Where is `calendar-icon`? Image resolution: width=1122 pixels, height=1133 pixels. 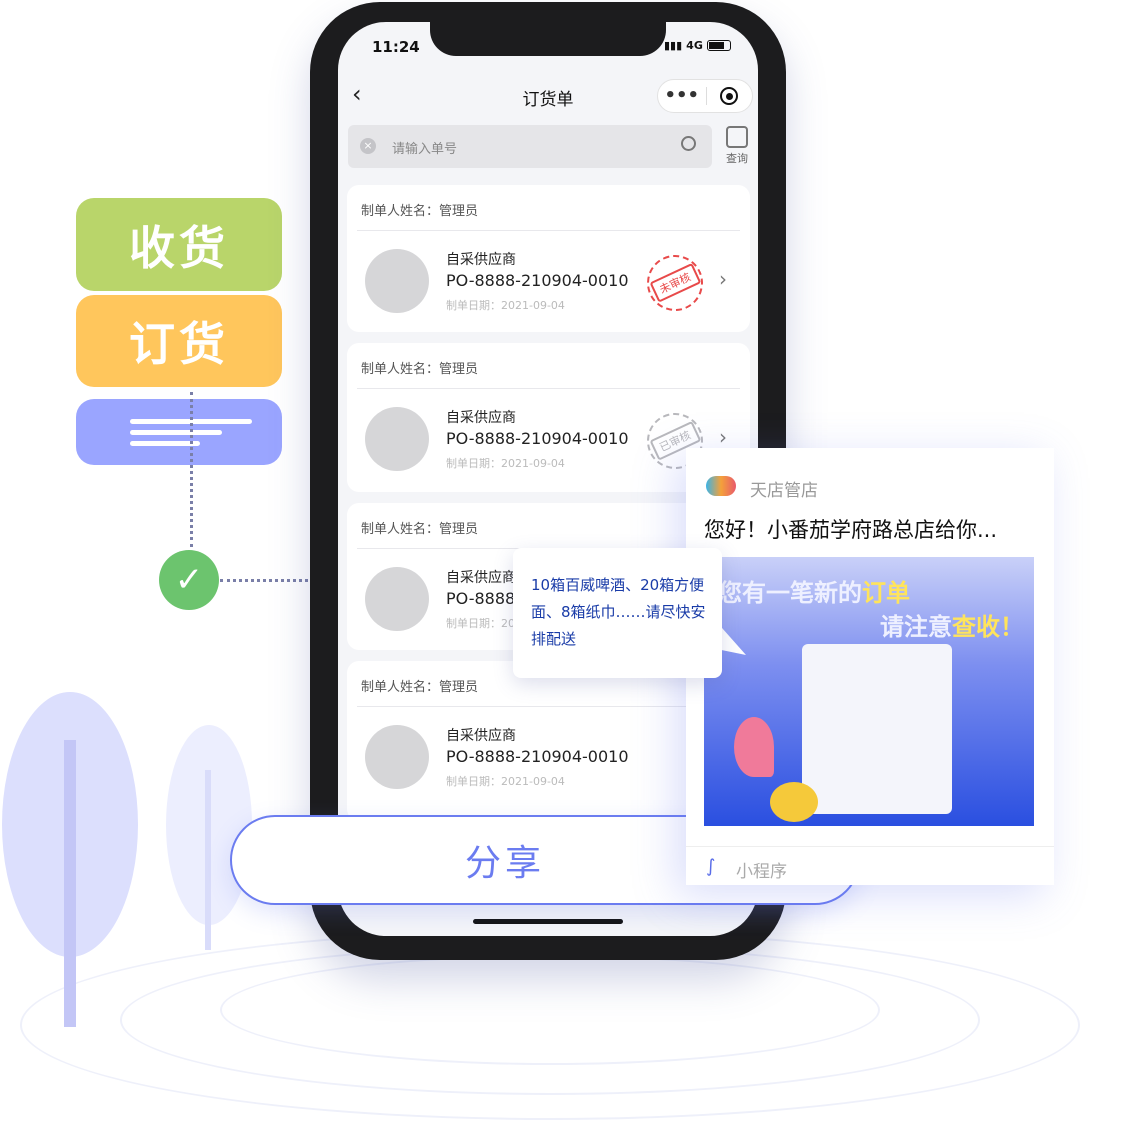 calendar-icon is located at coordinates (737, 137).